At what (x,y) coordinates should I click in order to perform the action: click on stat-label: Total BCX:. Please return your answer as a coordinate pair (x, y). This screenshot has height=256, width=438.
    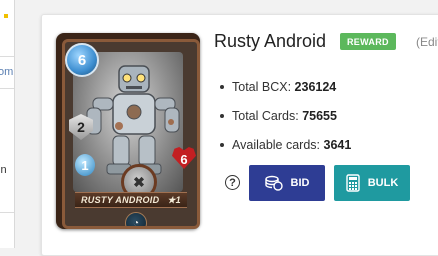
    Looking at the image, I should click on (262, 87).